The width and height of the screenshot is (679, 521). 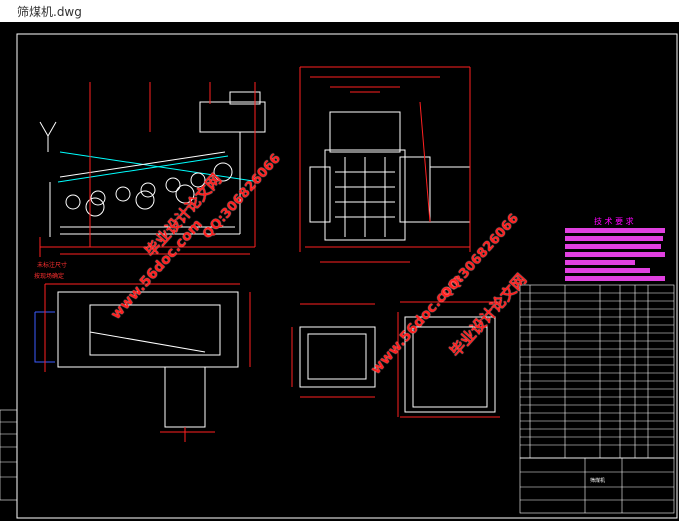 What do you see at coordinates (9, 455) in the screenshot?
I see `revision-block` at bounding box center [9, 455].